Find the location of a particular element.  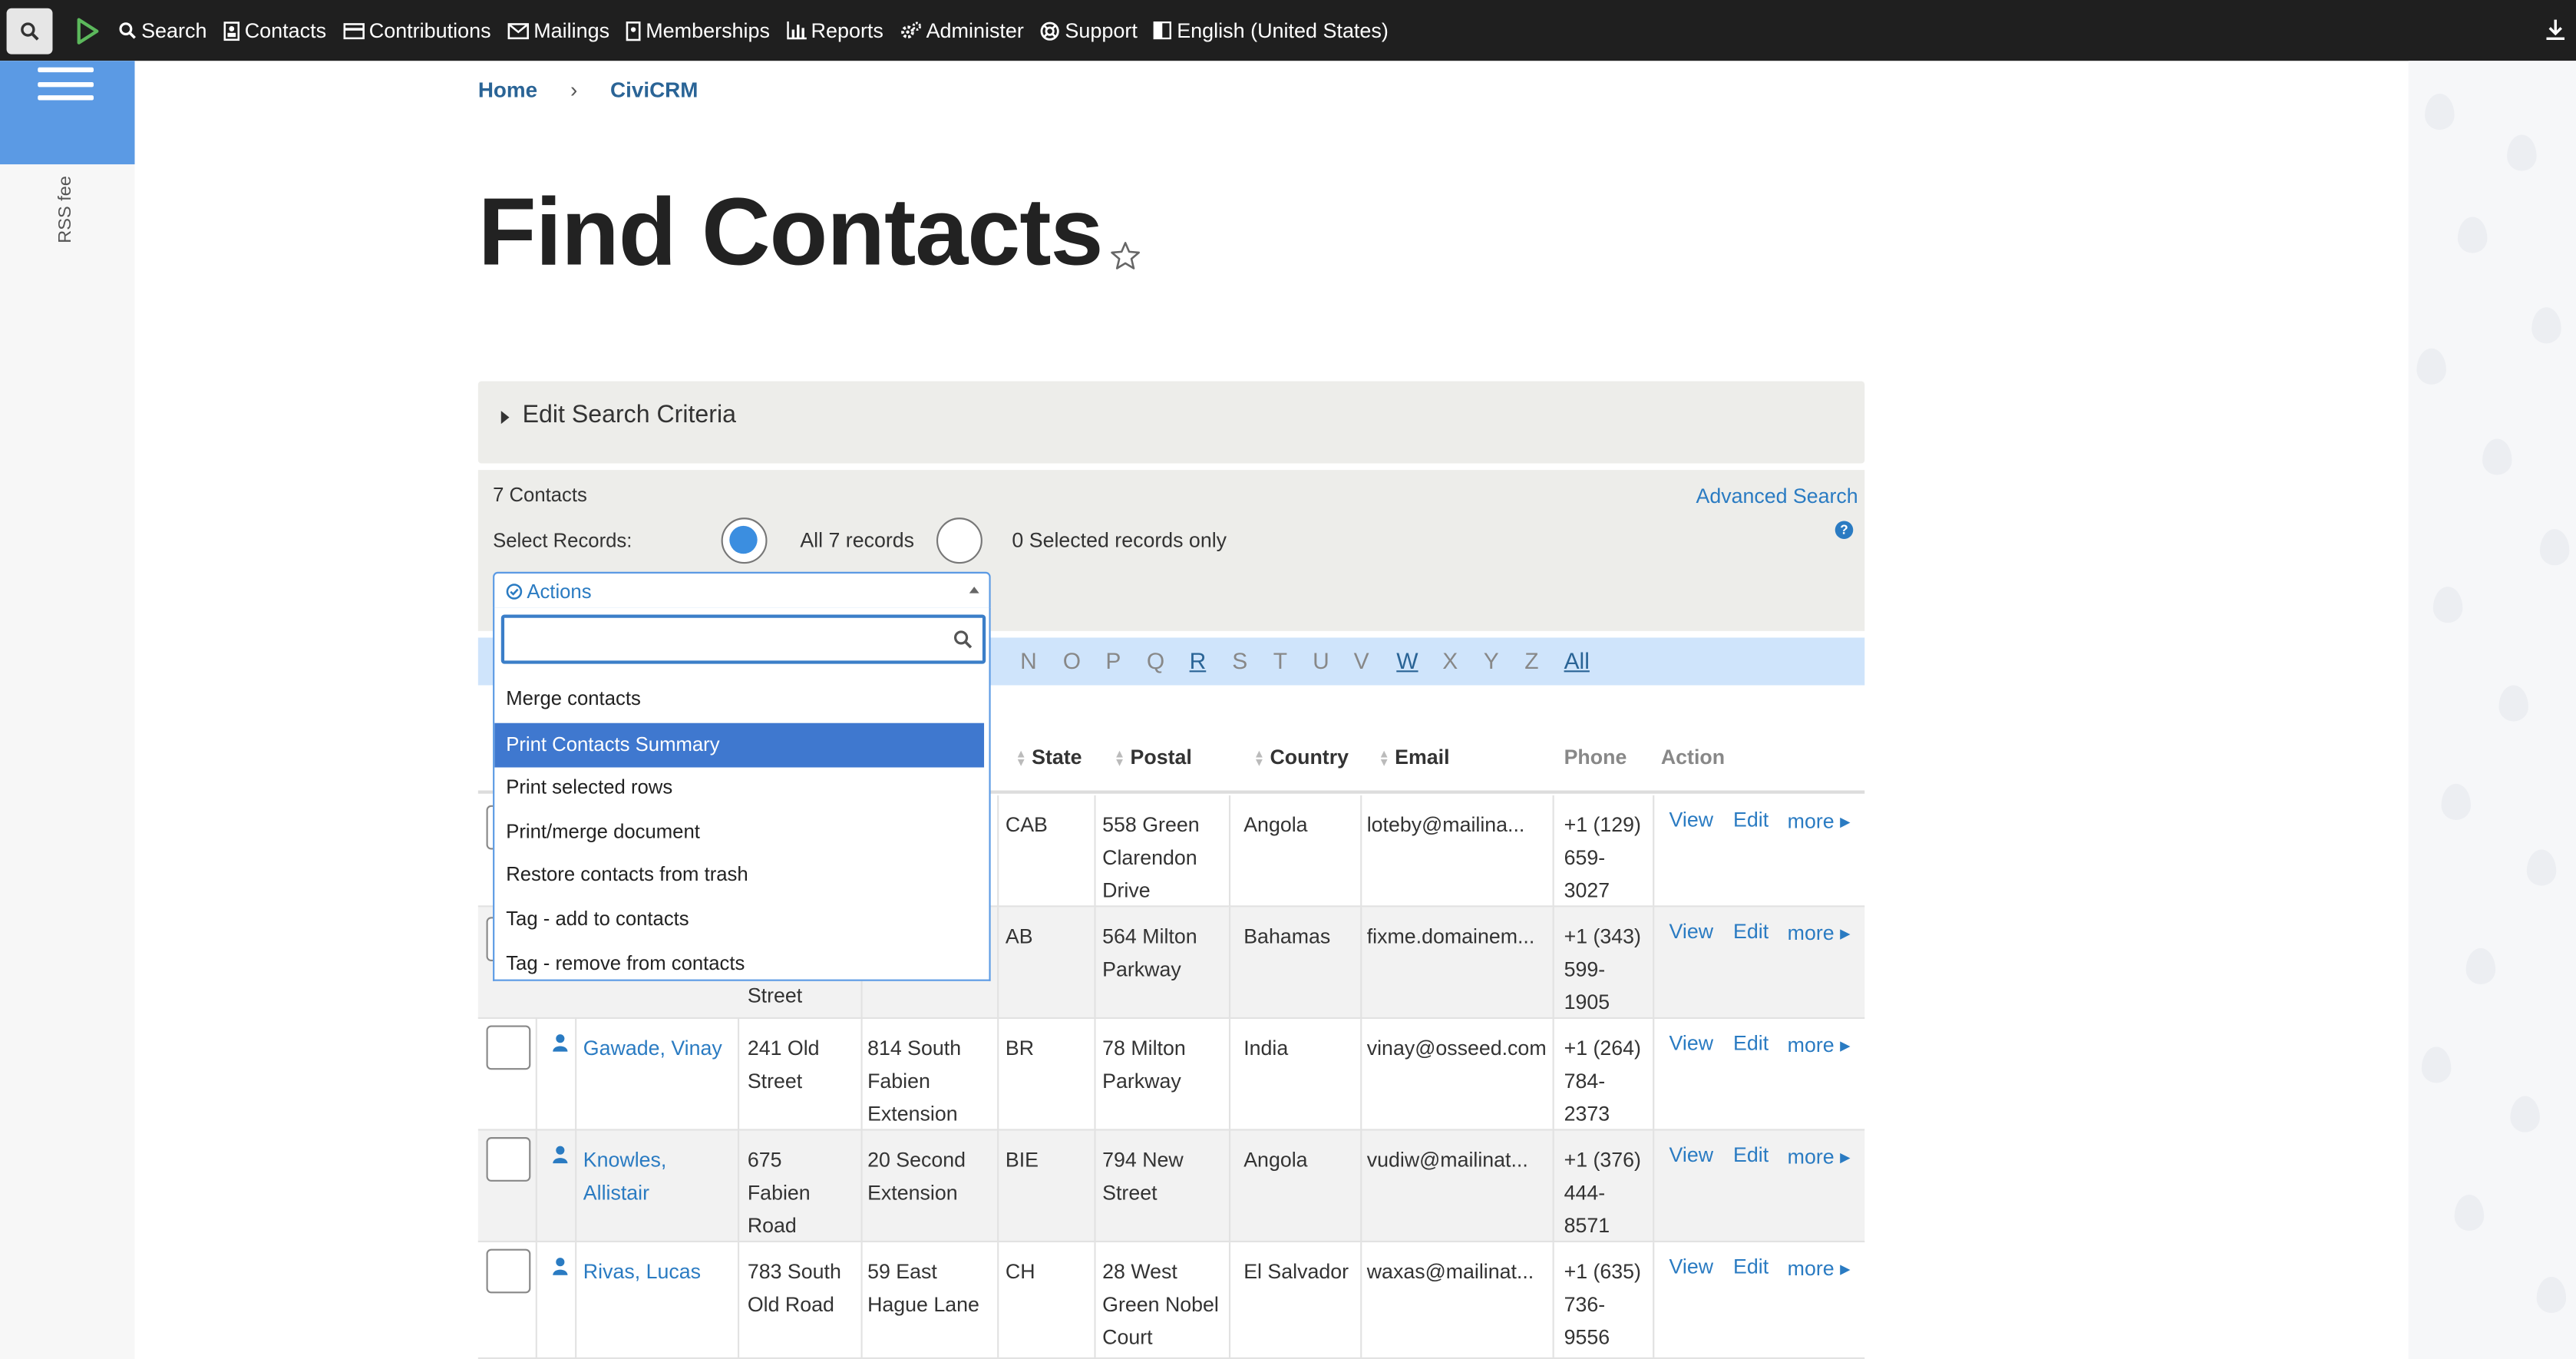

option-print-contacts-summary: Print Contacts Summary is located at coordinates (739, 745).